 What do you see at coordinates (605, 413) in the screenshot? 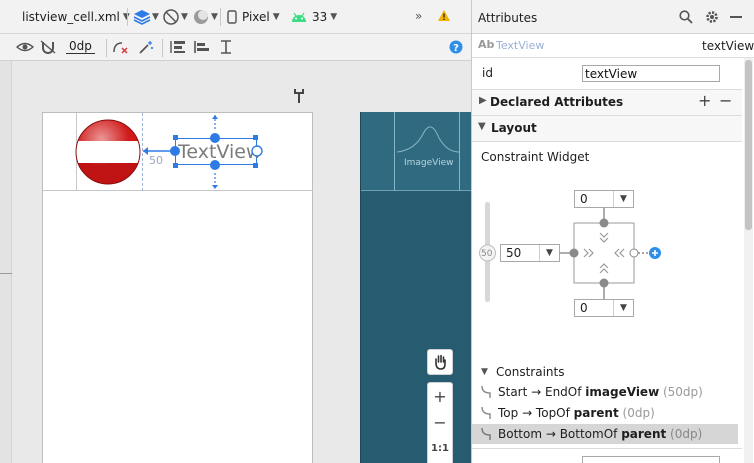
I see `constraint-row: Top → TopOf parent (0dp)` at bounding box center [605, 413].